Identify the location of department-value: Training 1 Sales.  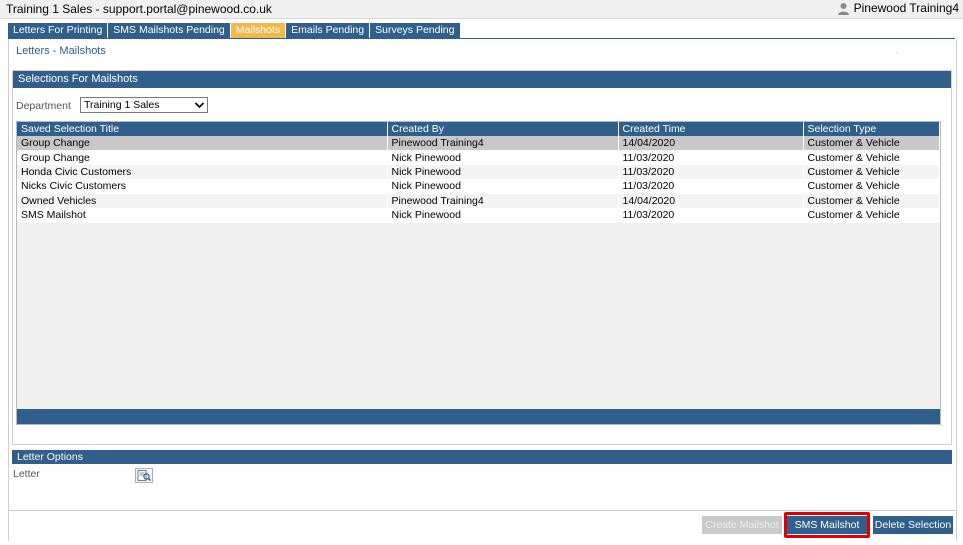
(122, 105).